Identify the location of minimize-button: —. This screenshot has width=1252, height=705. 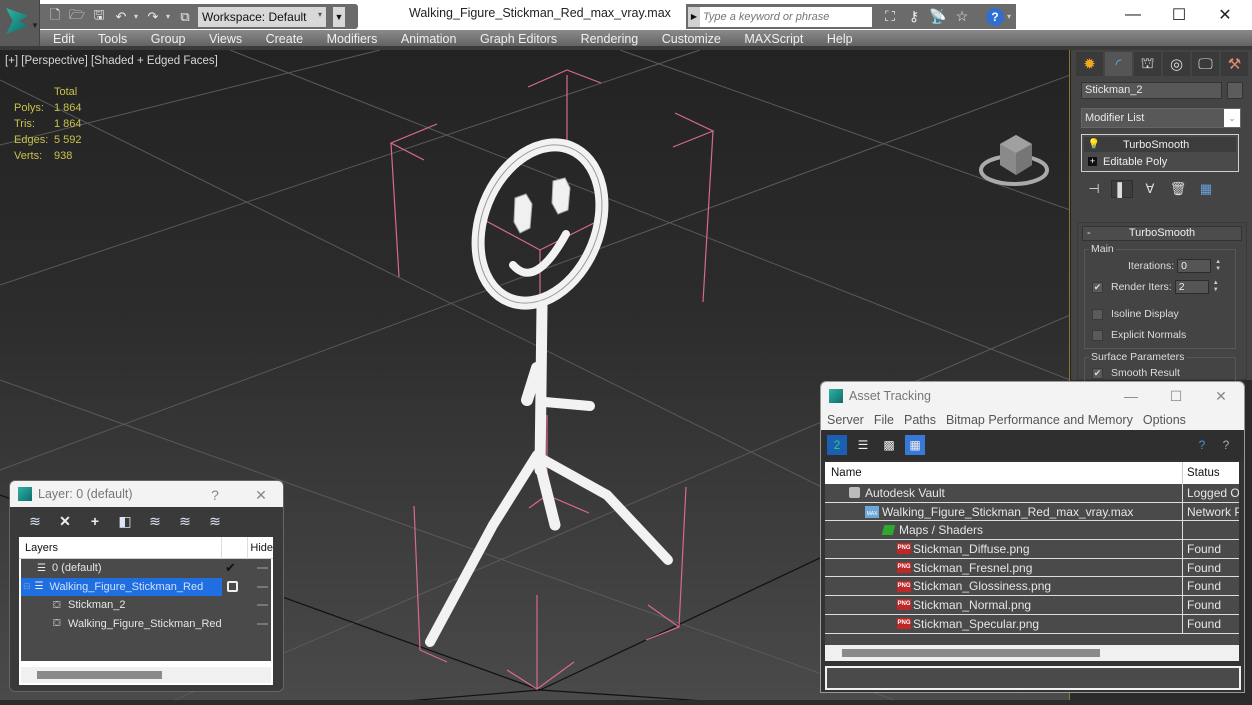
(1133, 15).